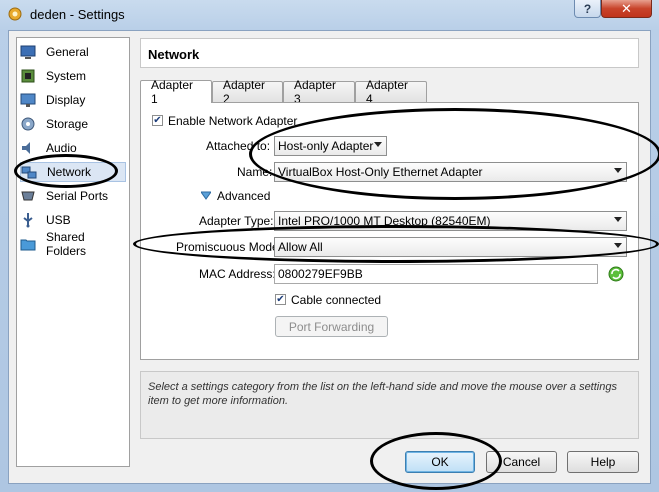 This screenshot has width=659, height=492. I want to click on window-title: deden - Settings, so click(77, 14).